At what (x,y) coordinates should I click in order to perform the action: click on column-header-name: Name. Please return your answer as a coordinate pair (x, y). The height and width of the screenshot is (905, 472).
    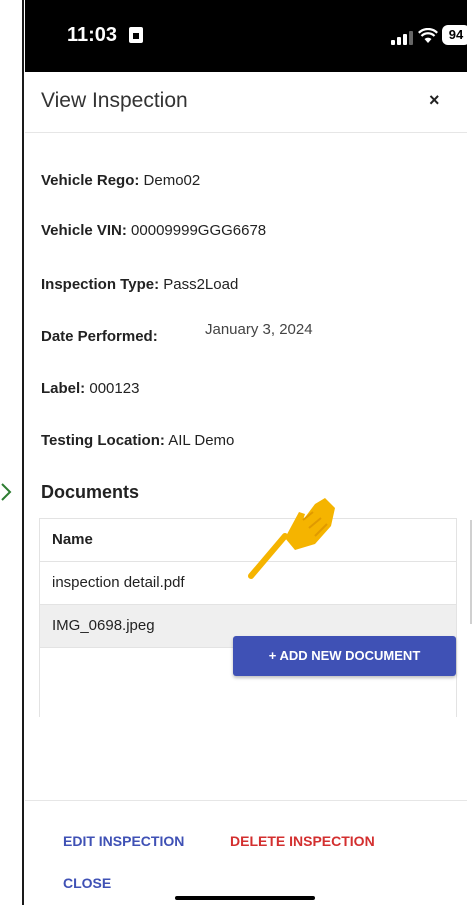
    Looking at the image, I should click on (72, 539).